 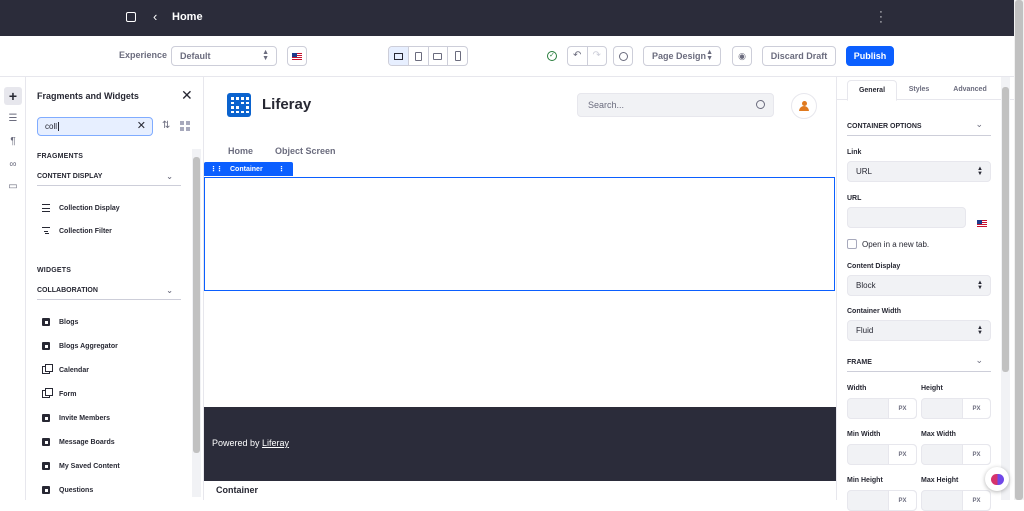 What do you see at coordinates (88, 346) in the screenshot?
I see `widget-item-label: Blogs Aggregator` at bounding box center [88, 346].